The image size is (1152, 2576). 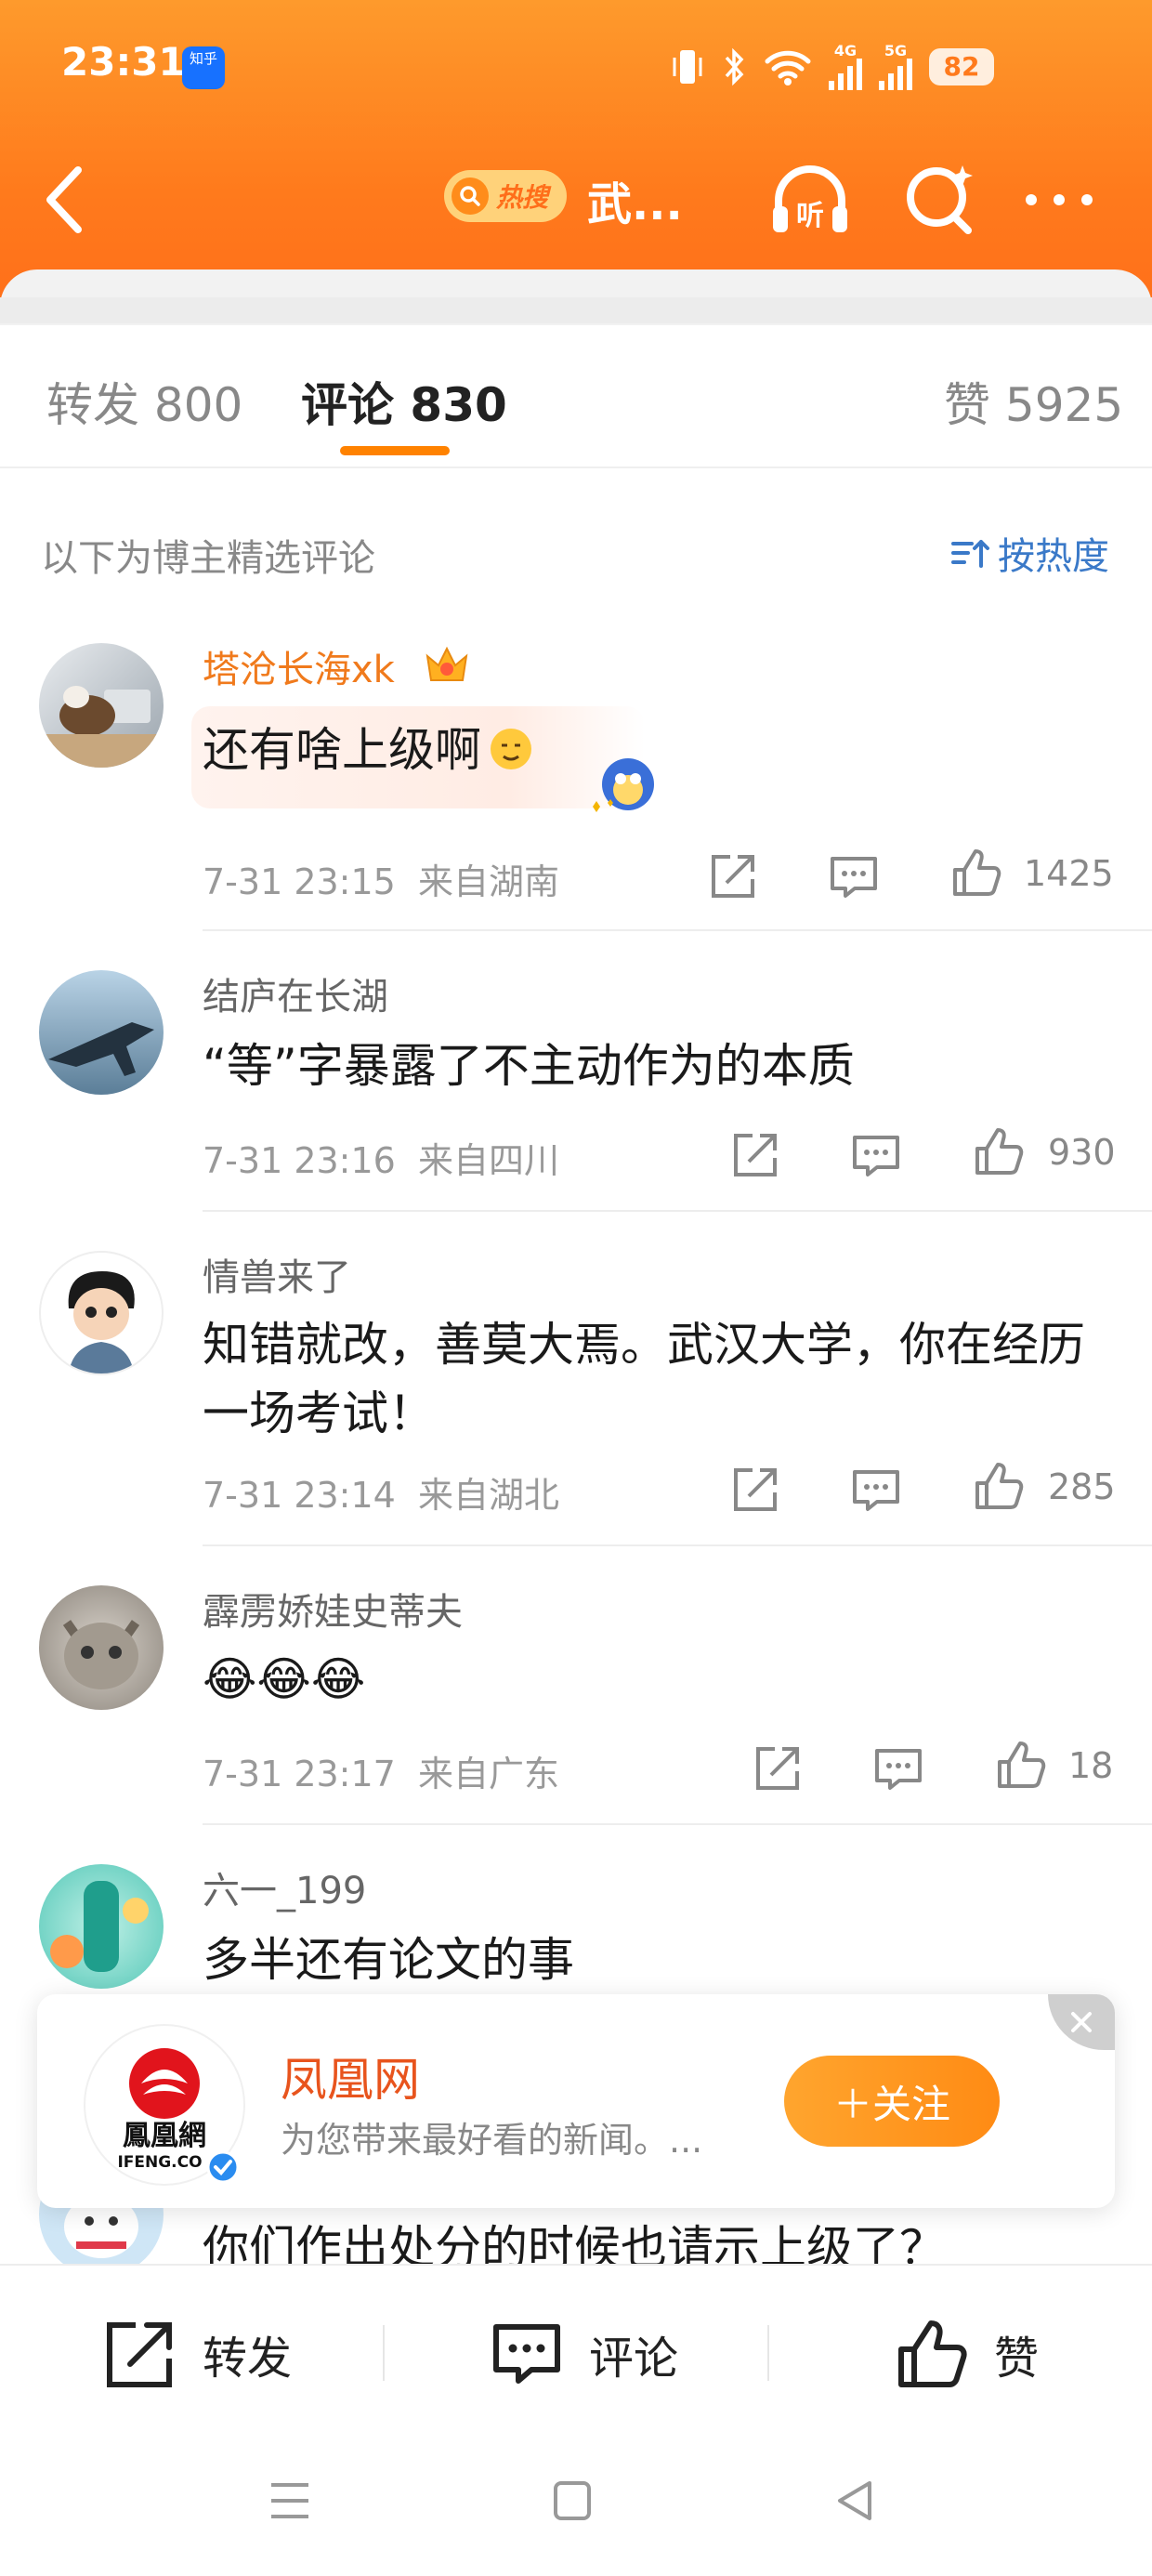 I want to click on headphone-icon: 听, so click(x=810, y=198).